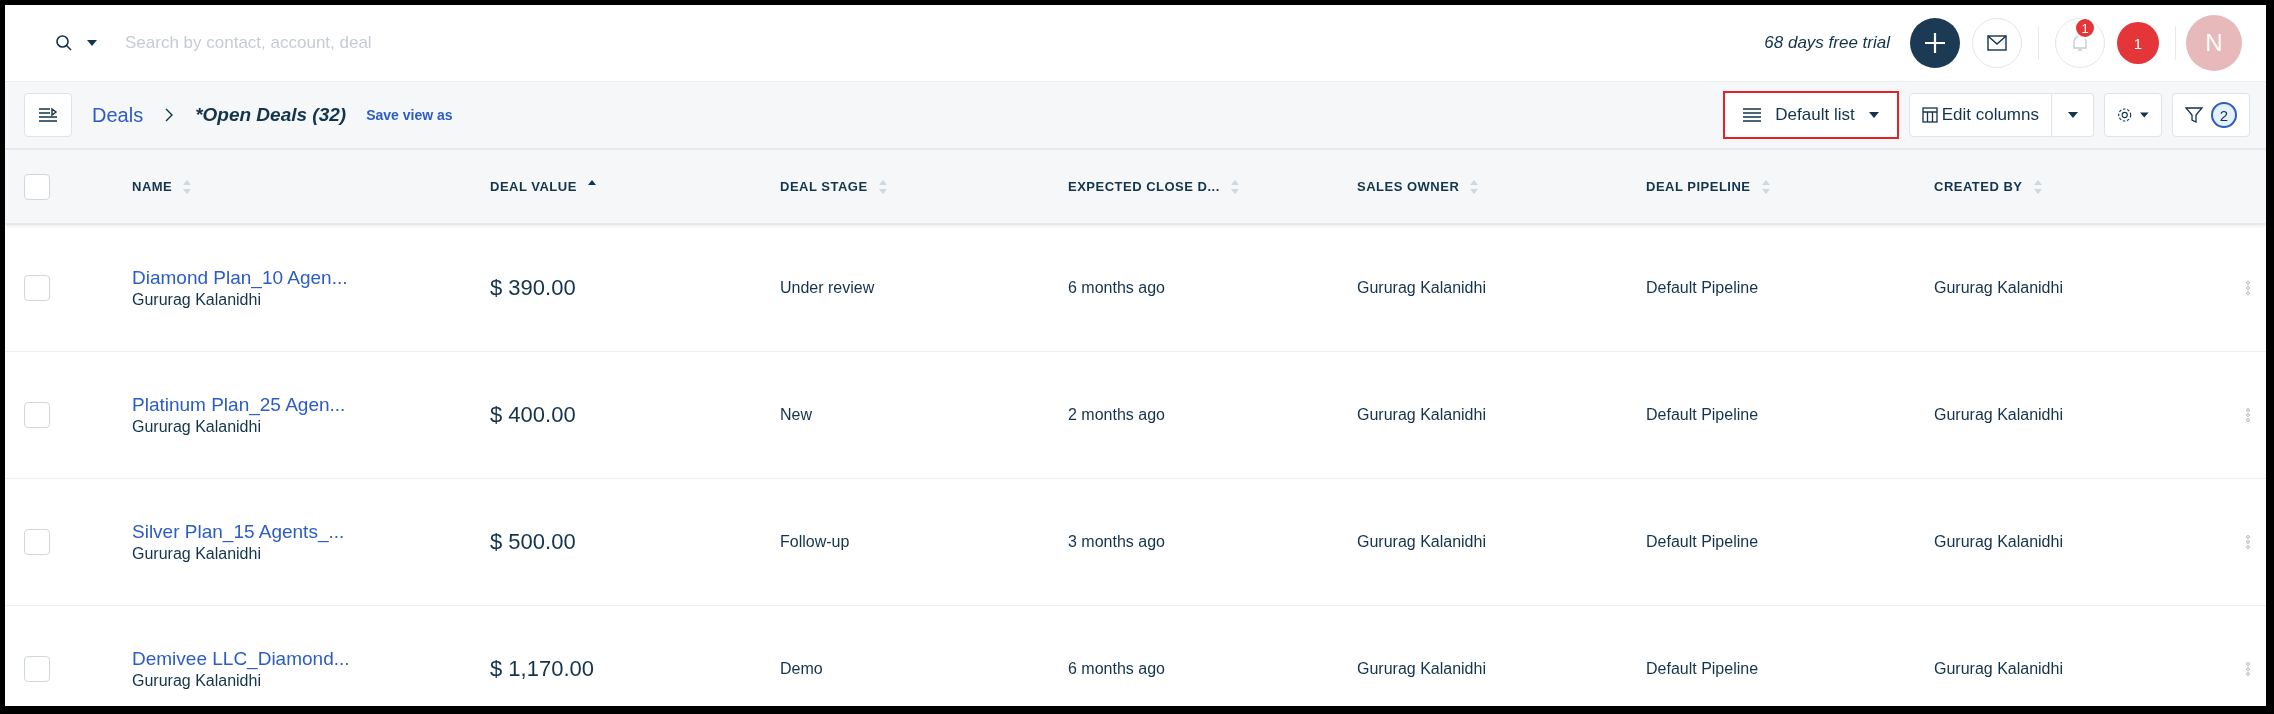  What do you see at coordinates (542, 669) in the screenshot?
I see `deal-value: $ 1,170.00` at bounding box center [542, 669].